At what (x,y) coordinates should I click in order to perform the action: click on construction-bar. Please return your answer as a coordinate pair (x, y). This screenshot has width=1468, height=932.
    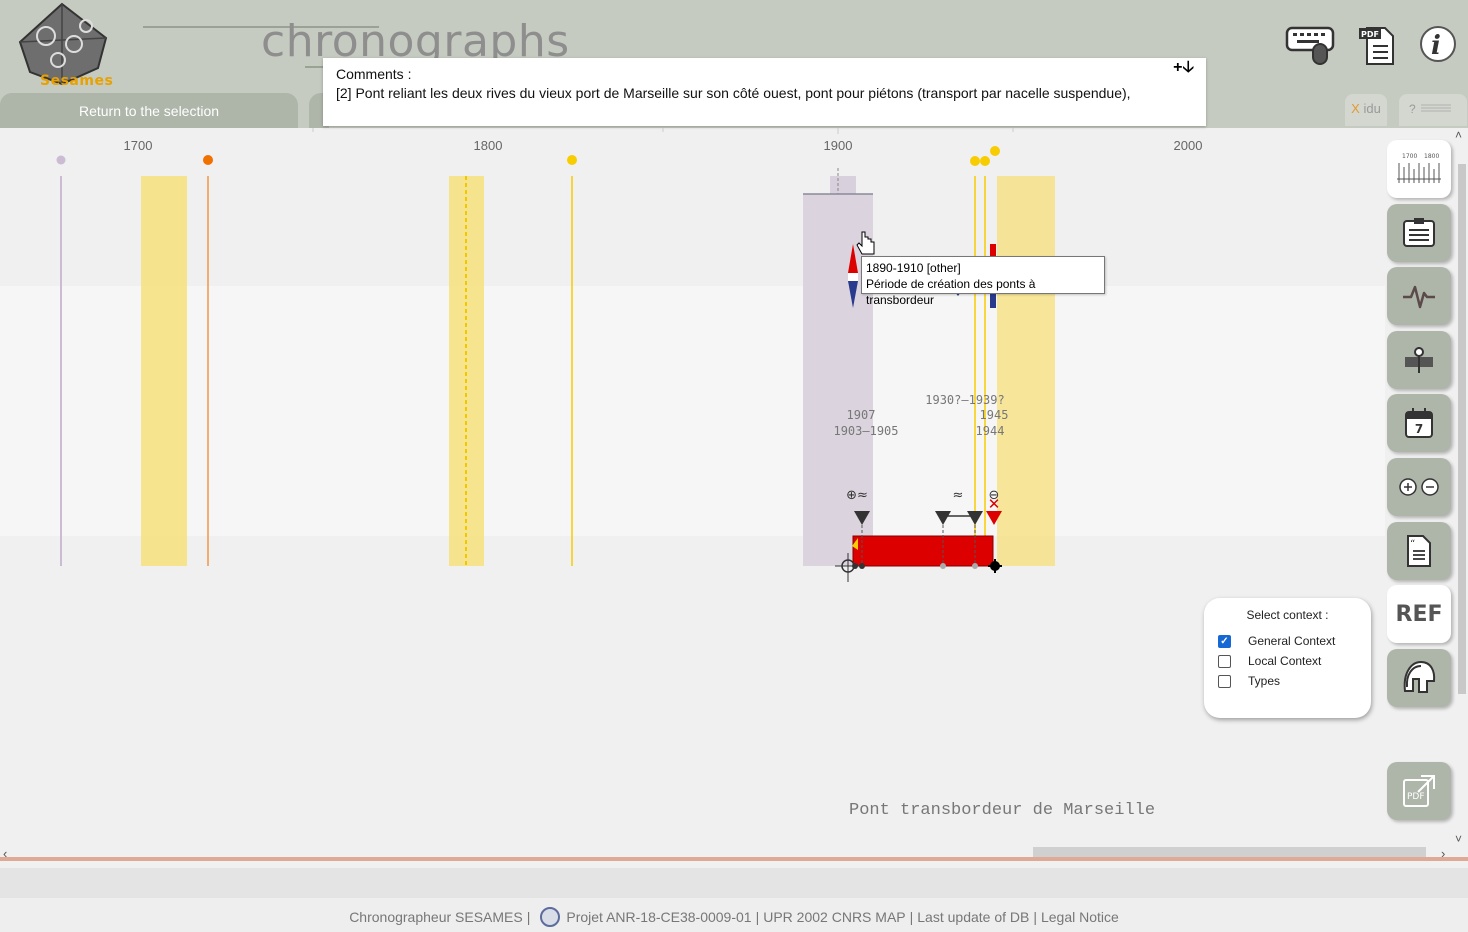
    Looking at the image, I should click on (923, 551).